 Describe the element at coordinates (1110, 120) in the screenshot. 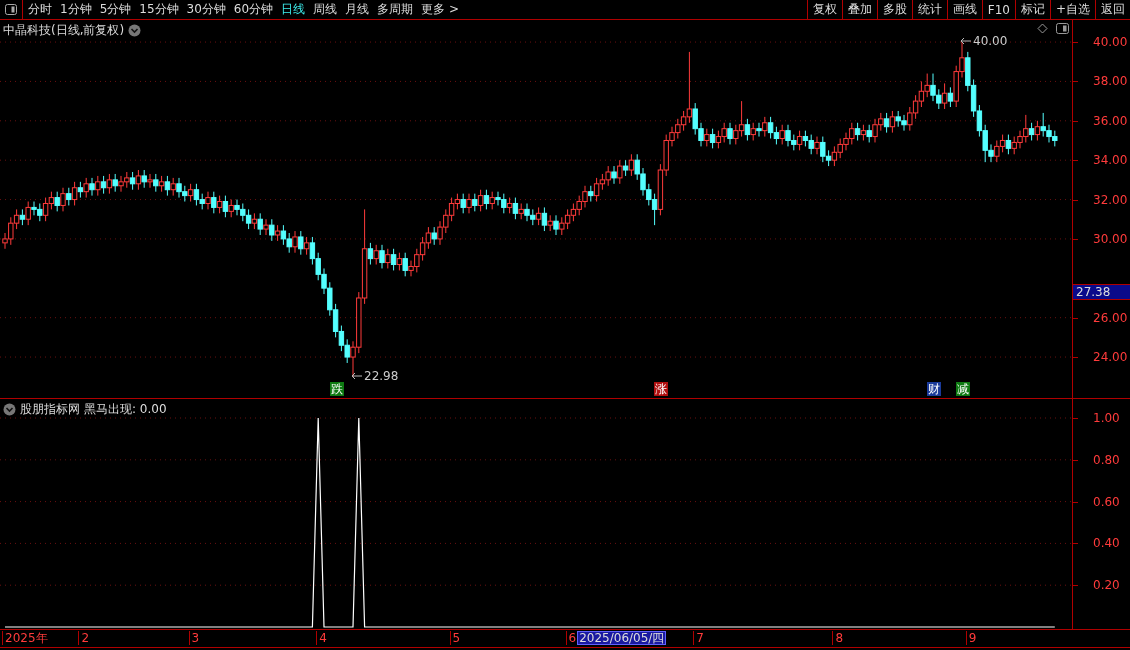

I see `axis-label: 36.00` at that location.